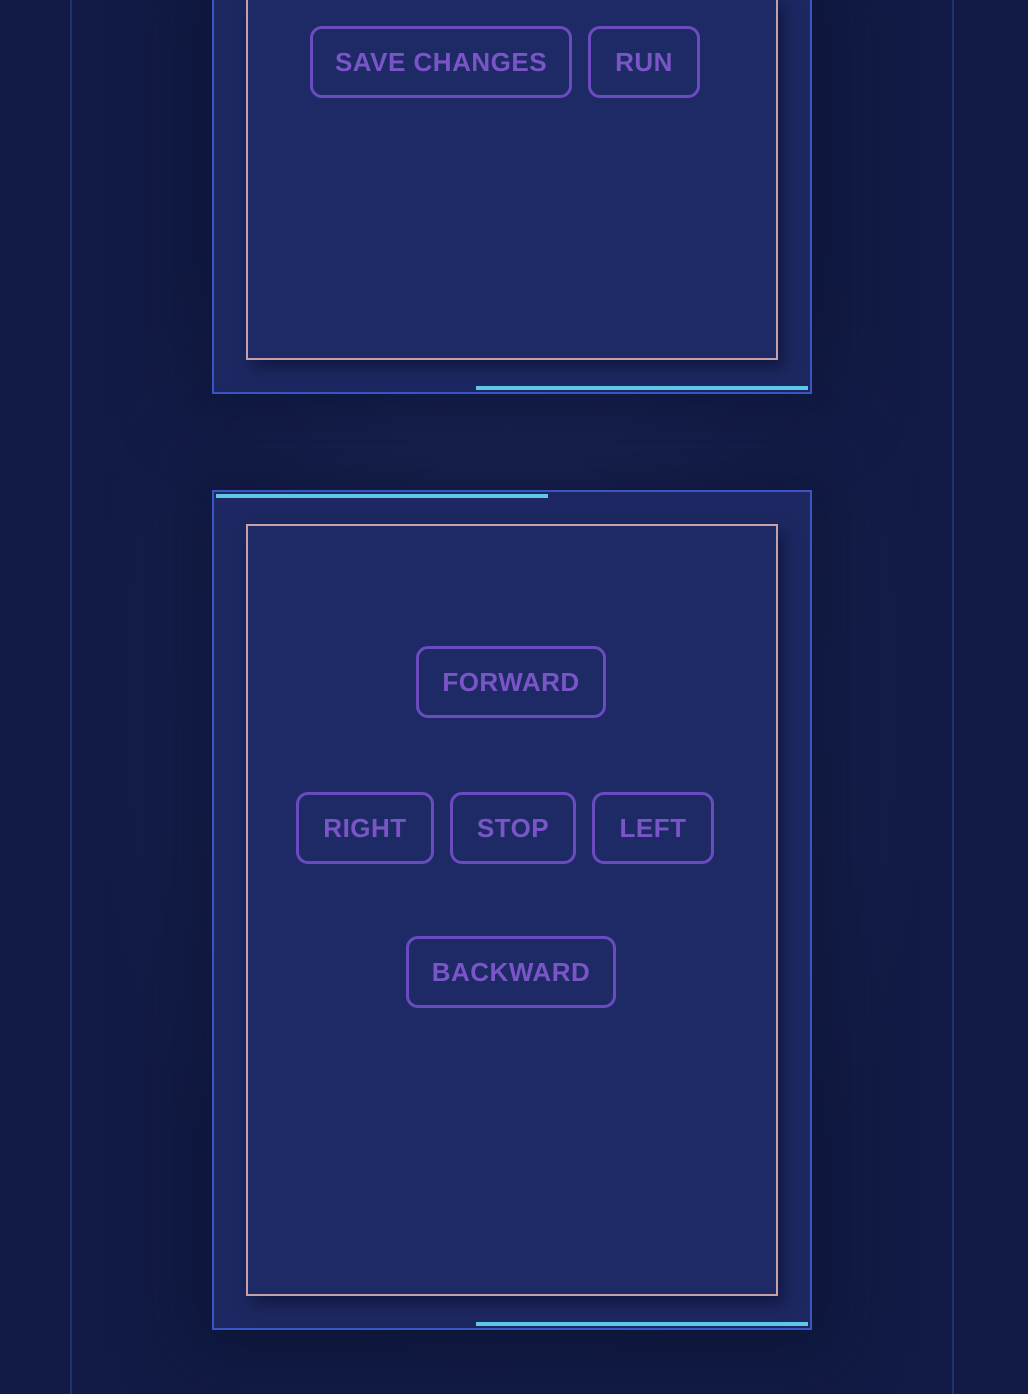 Image resolution: width=1028 pixels, height=1394 pixels. What do you see at coordinates (653, 828) in the screenshot?
I see `left-button: LEFT` at bounding box center [653, 828].